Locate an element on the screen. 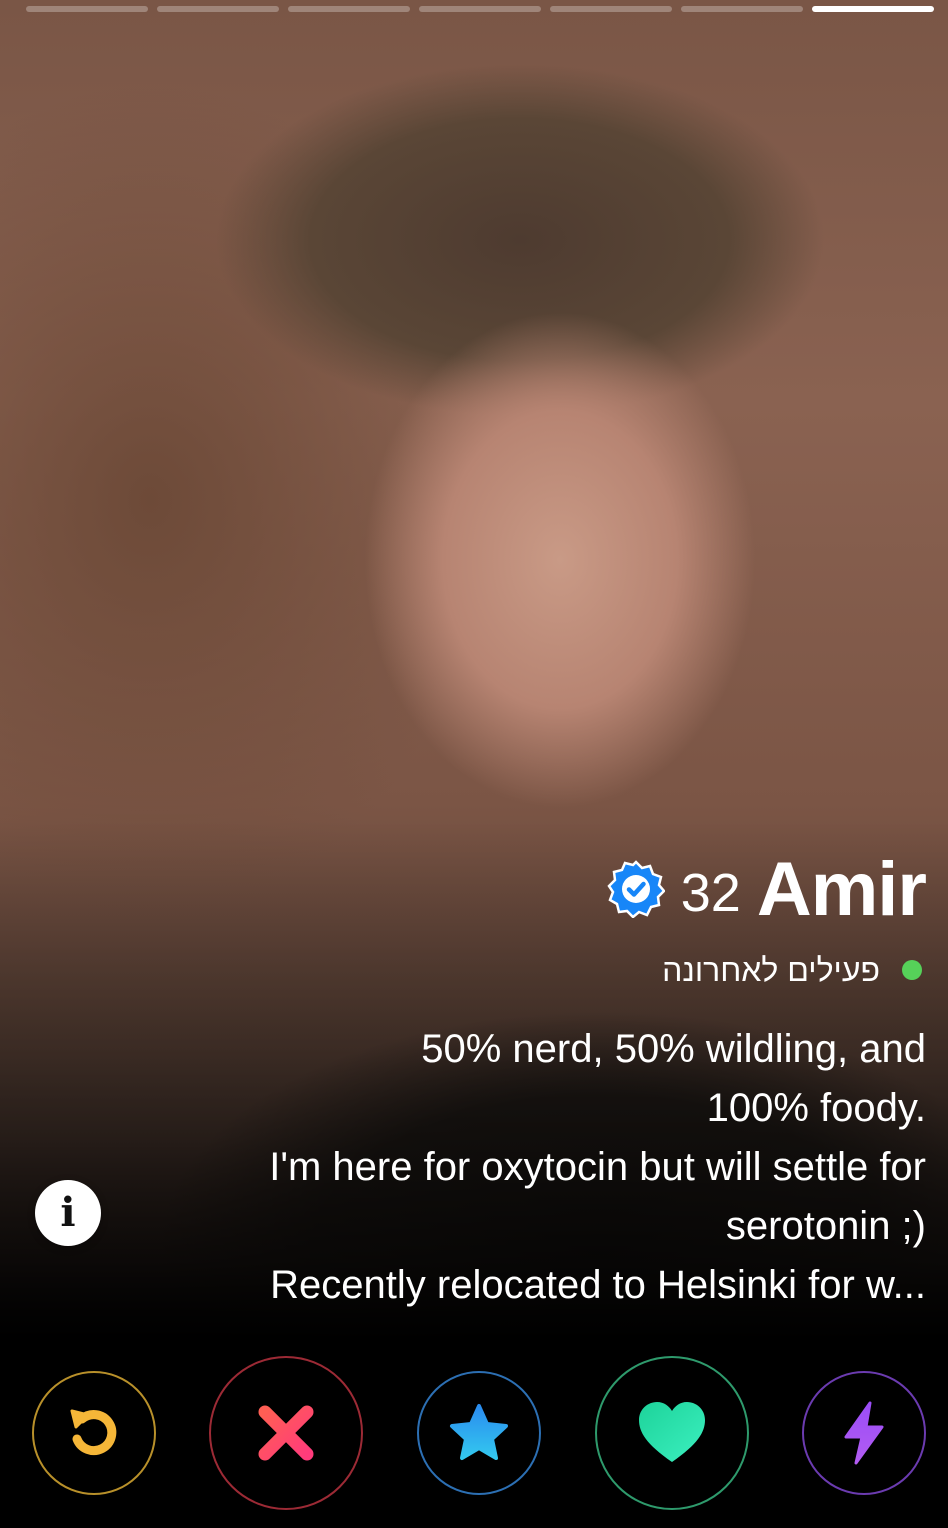 The width and height of the screenshot is (948, 1528). bio-line: 50% nerd, 50% wildling, and is located at coordinates (673, 1049).